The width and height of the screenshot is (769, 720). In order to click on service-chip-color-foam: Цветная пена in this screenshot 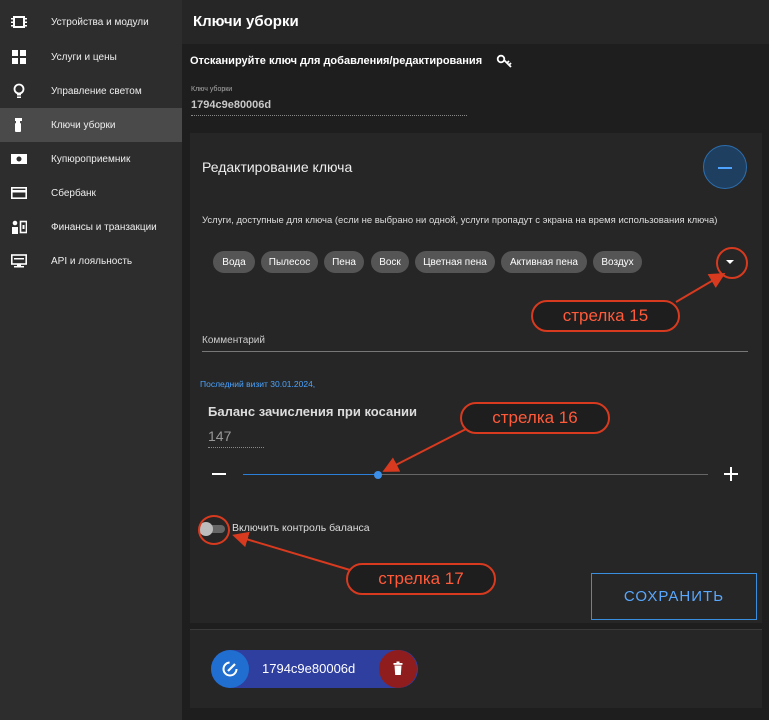, I will do `click(455, 262)`.